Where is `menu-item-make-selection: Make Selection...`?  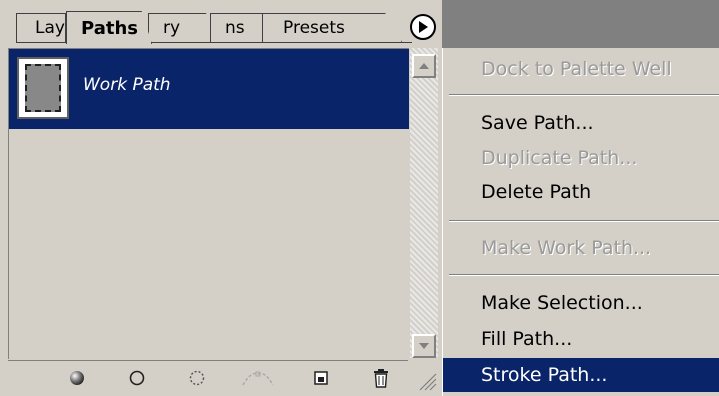 menu-item-make-selection: Make Selection... is located at coordinates (581, 303).